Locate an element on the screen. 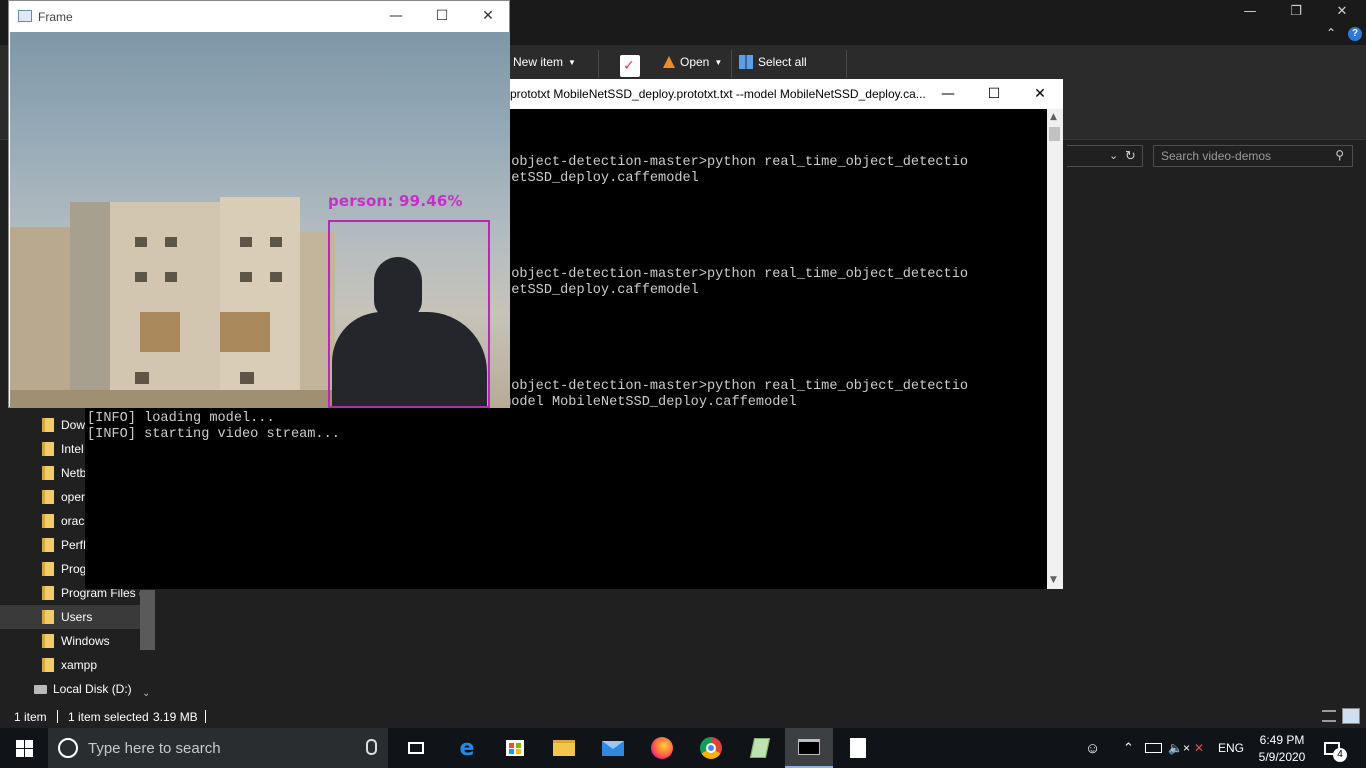  console-close-button: ✕ is located at coordinates (1040, 94).